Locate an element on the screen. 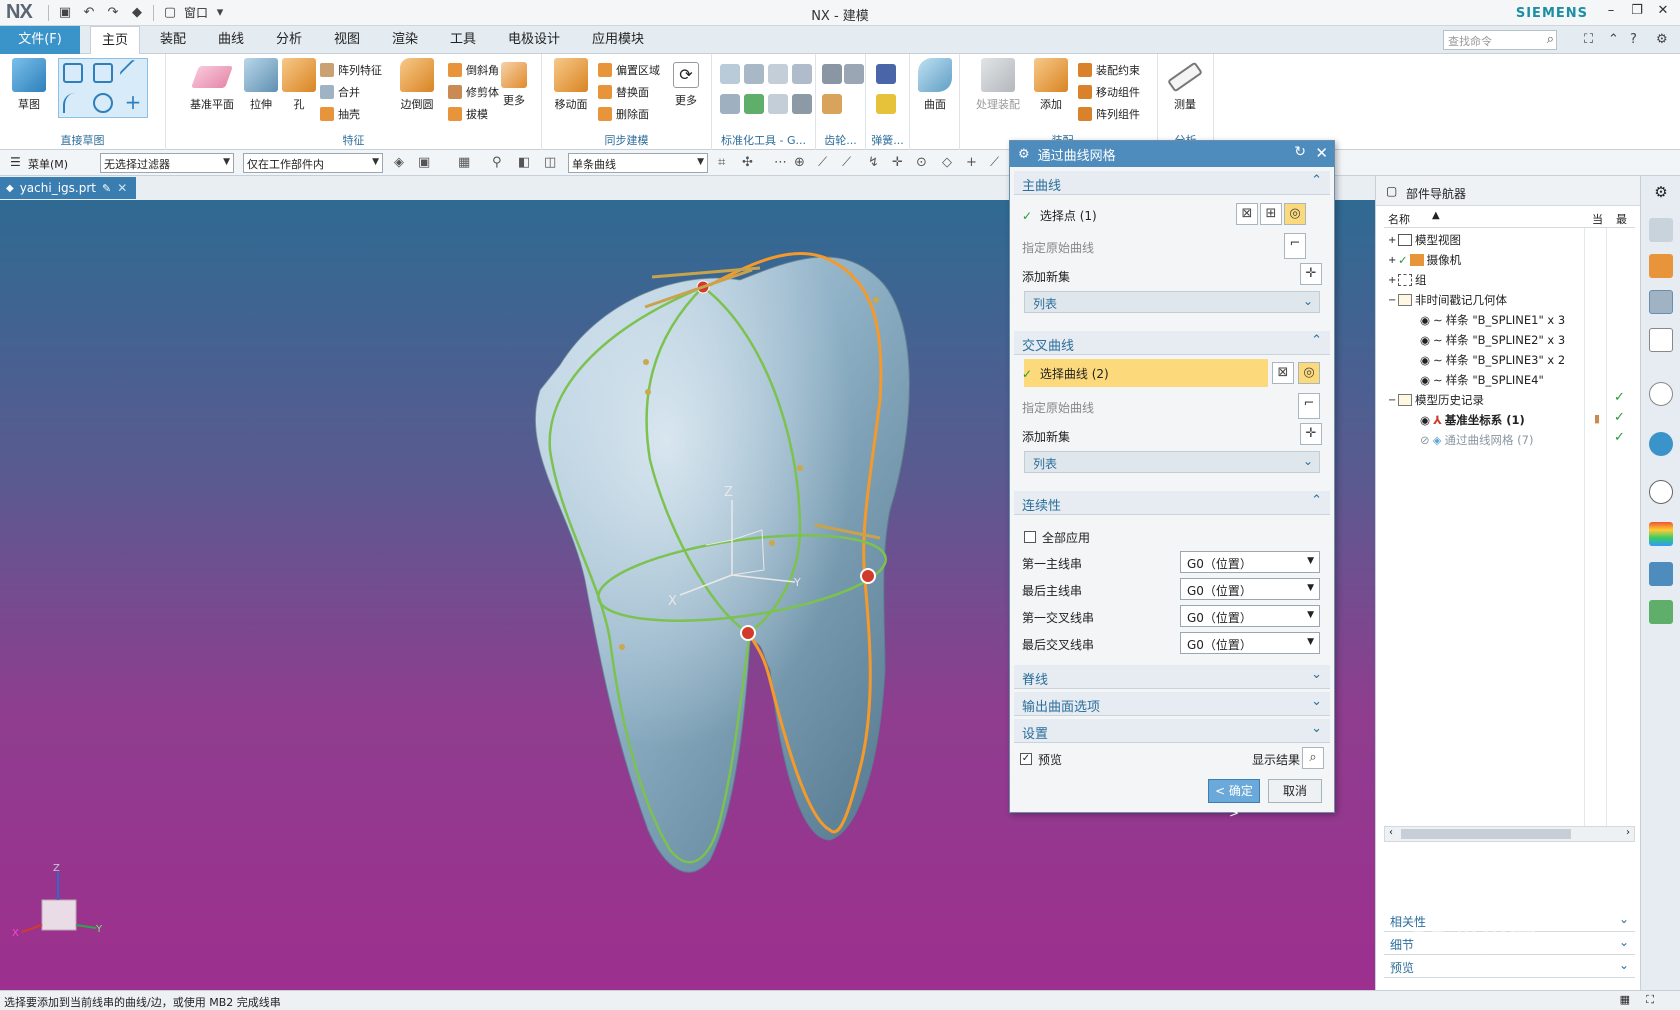 The image size is (1680, 1010). add-component-button: 添加 is located at coordinates (1051, 88).